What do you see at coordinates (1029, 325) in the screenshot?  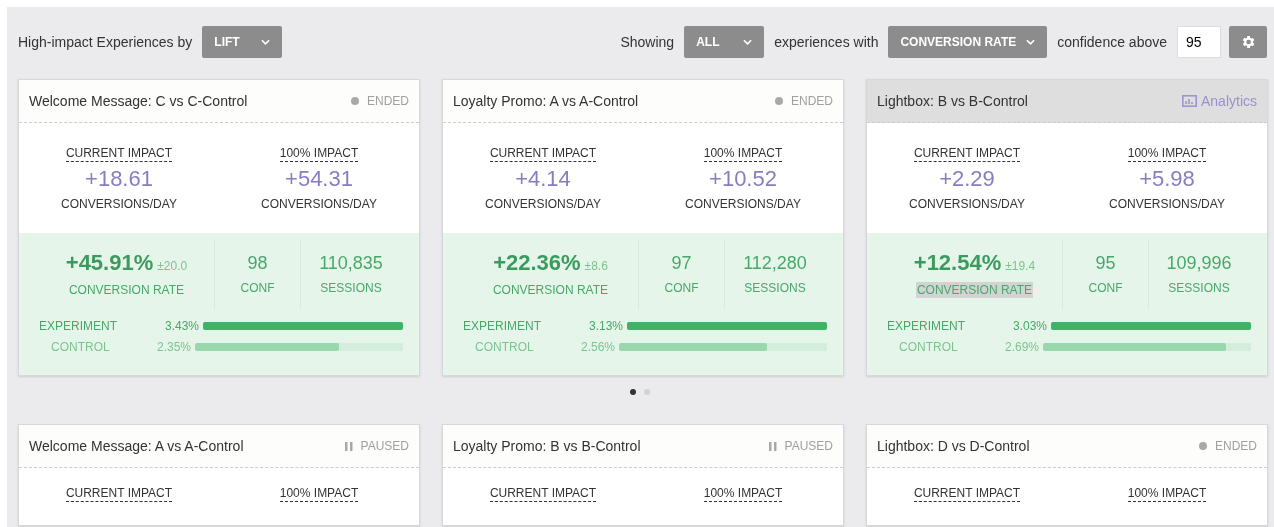 I see `bar-value: 3.03%` at bounding box center [1029, 325].